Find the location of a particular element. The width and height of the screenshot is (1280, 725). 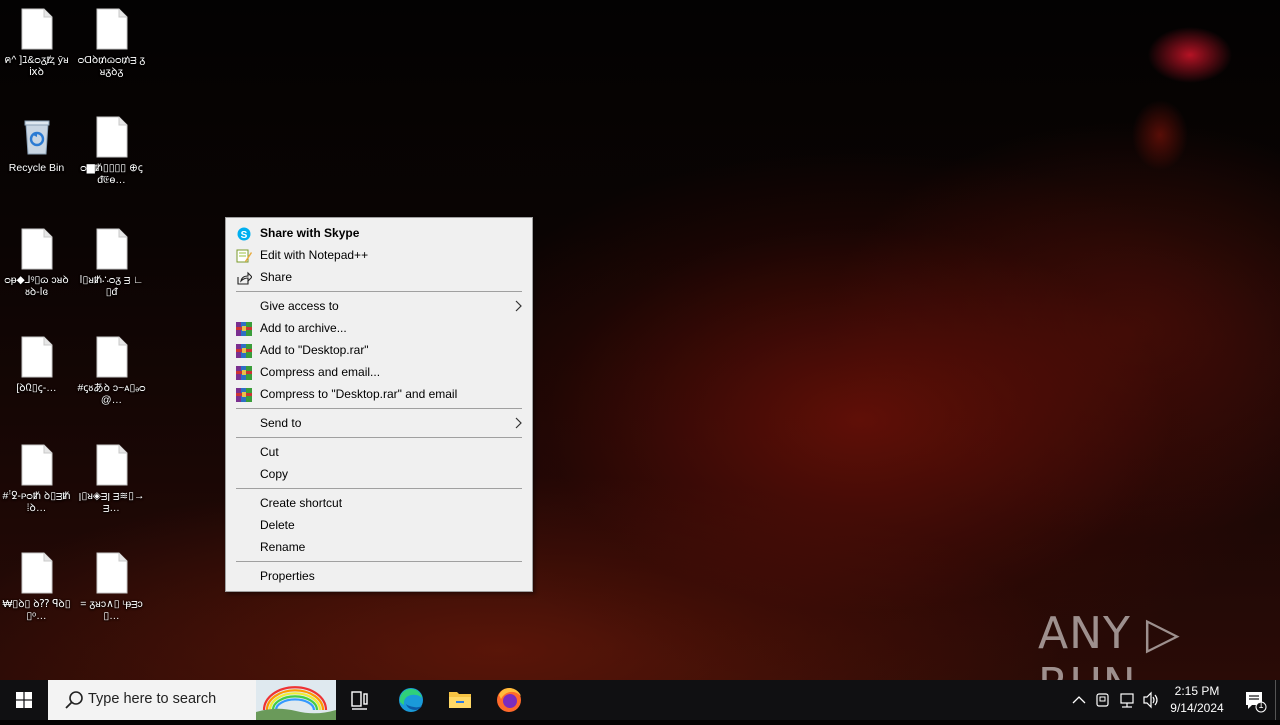

desktop-file-icon: ᴑᵽ◆⅃ꝰ▯ɷ ɔᴚꝺᴕꝺ-ⅼɞ is located at coordinates (36, 275).